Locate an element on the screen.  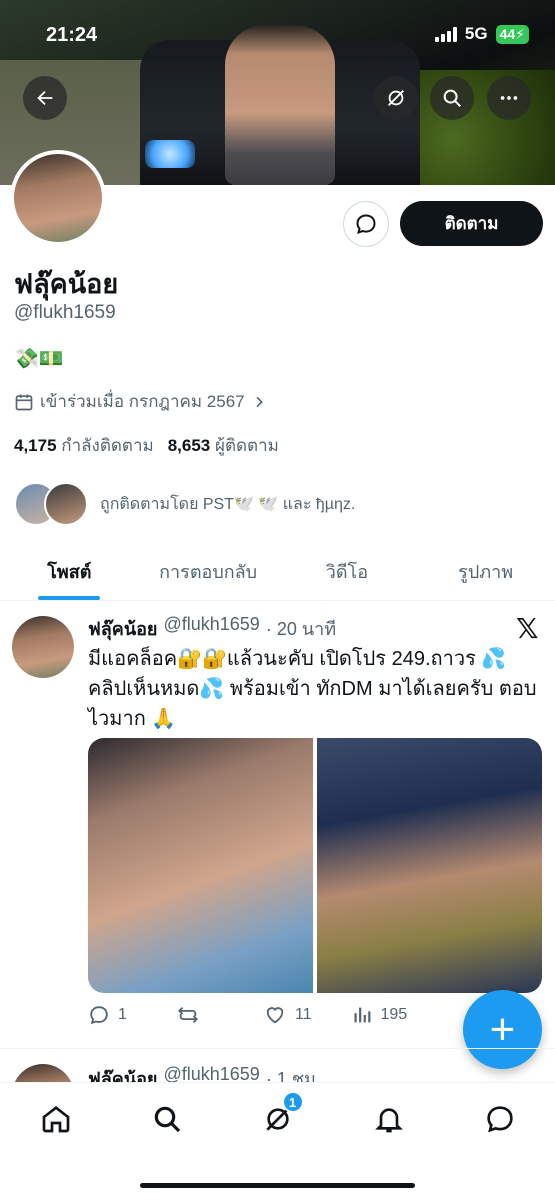
joined-text: เข้าร่วมเมื่อ กรกฎาคม 2567 is located at coordinates (142, 401).